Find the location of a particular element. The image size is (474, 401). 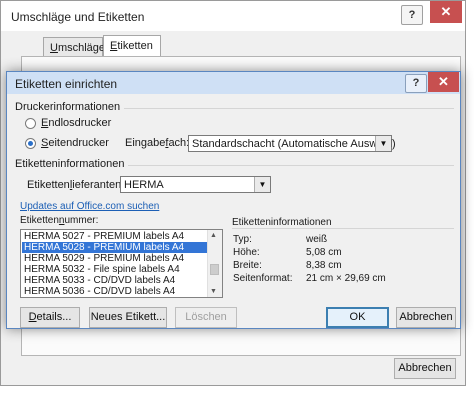

bg-close-button: ✕ is located at coordinates (446, 12).